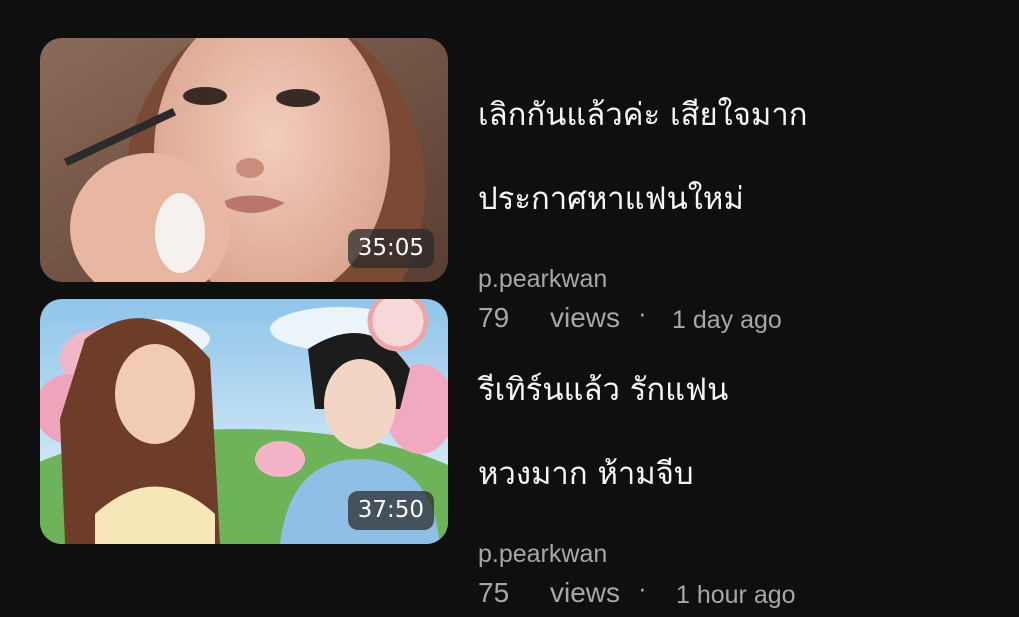 The width and height of the screenshot is (1019, 617). I want to click on video-title-line-1: รีเทิร์นแล้ว รักแฟน, so click(603, 390).